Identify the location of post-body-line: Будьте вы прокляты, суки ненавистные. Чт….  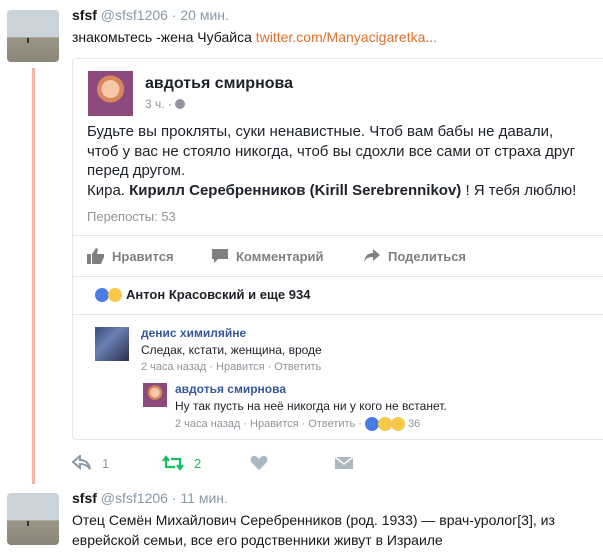
(320, 131).